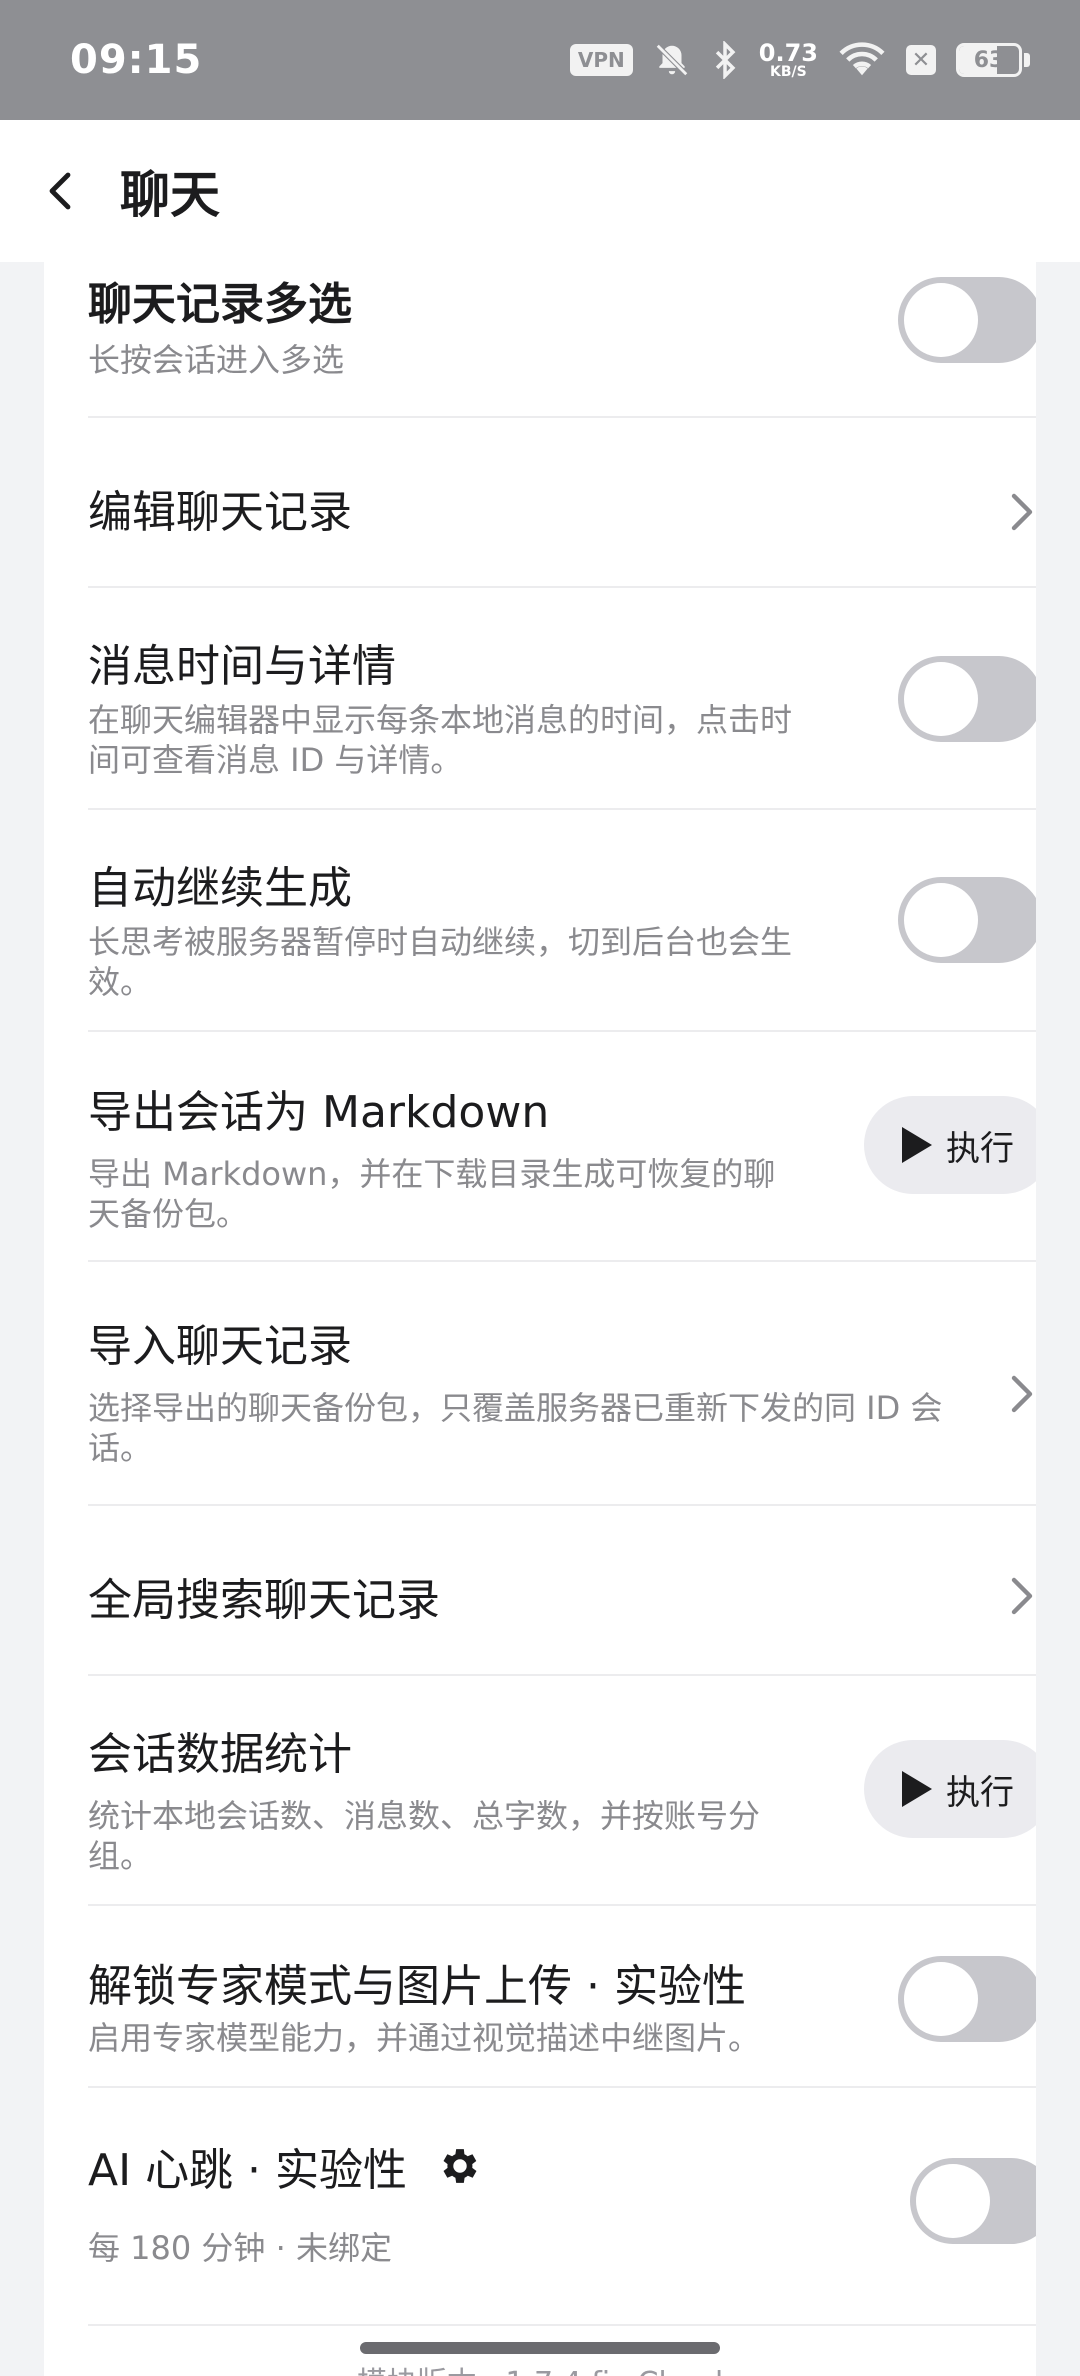 The image size is (1080, 2376). What do you see at coordinates (562, 921) in the screenshot?
I see `setting-auto-continue: 自动继续生成 长思考被服务器暂停时自动继续，切到后台也会生效。` at bounding box center [562, 921].